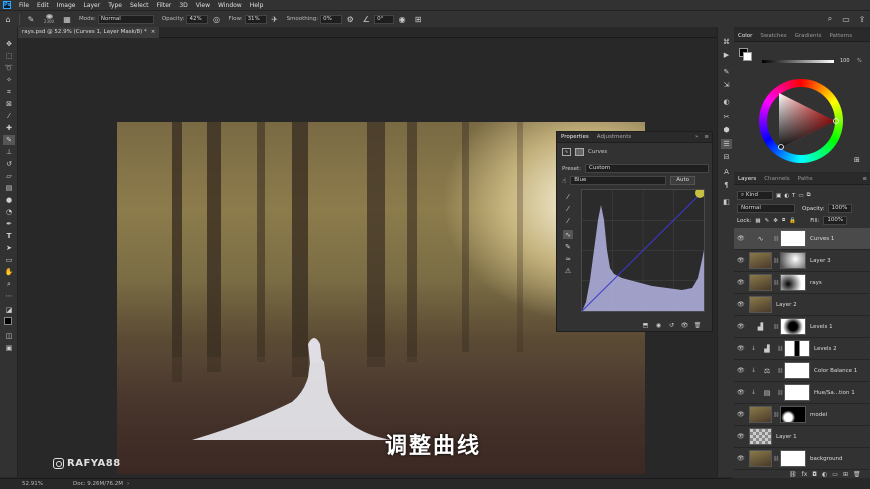 The image size is (870, 489). Describe the element at coordinates (684, 326) in the screenshot. I see `visibility-icon: 👁` at that location.